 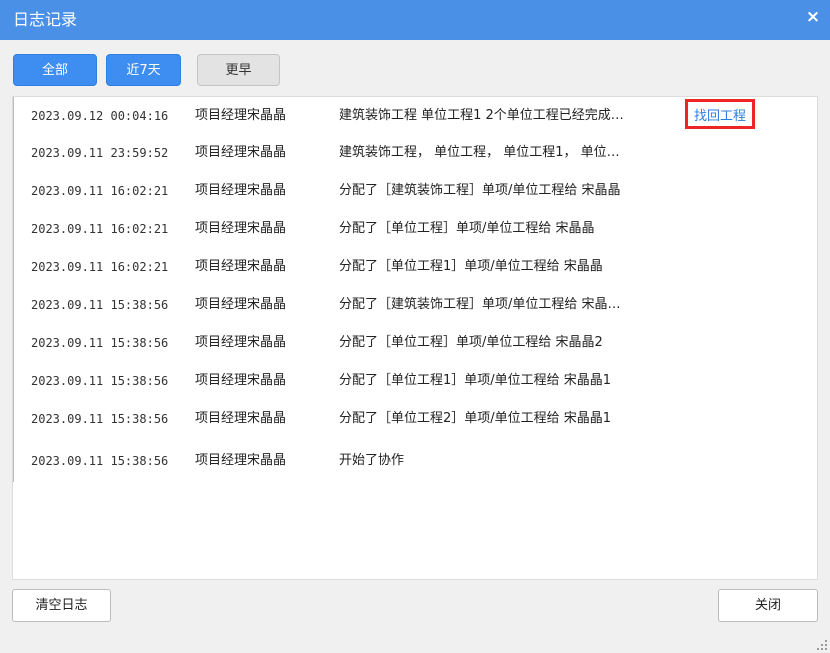 I want to click on resize-grip-icon, so click(x=822, y=645).